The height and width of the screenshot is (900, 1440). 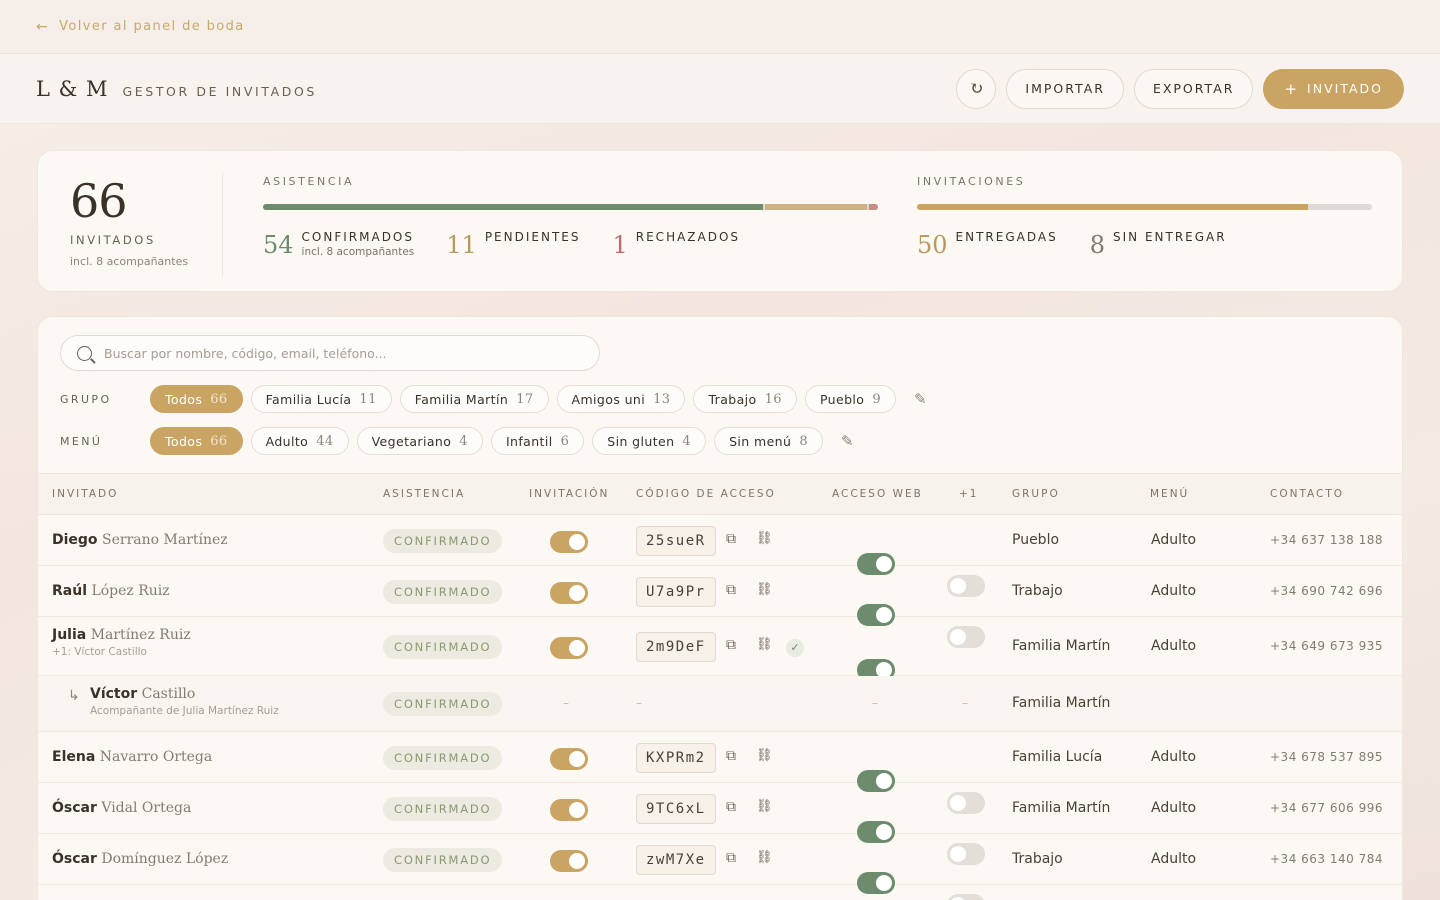 I want to click on plus-one-toggle, so click(x=966, y=896).